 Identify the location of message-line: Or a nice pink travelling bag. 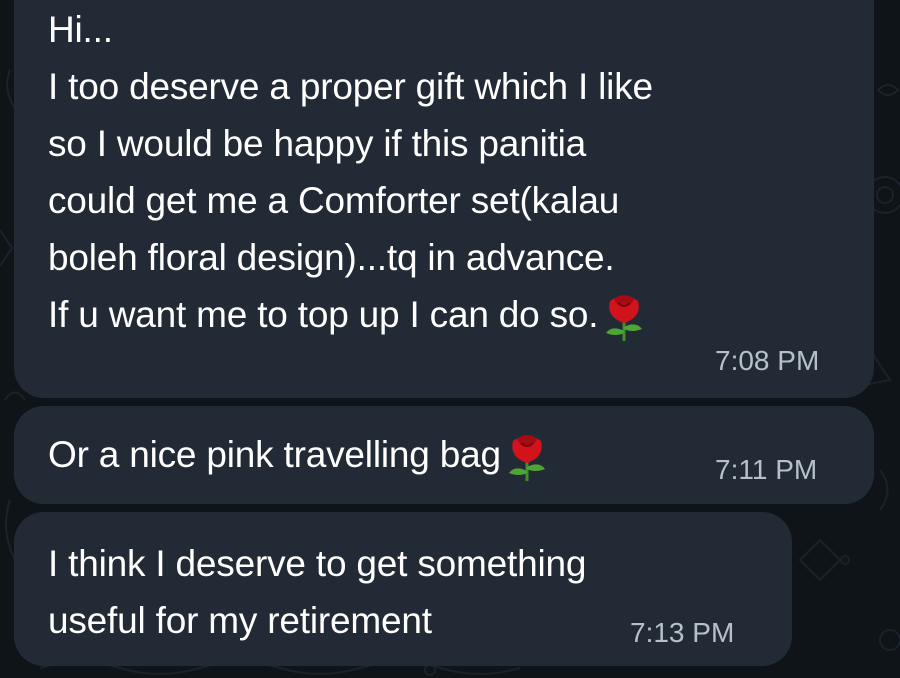
(274, 454).